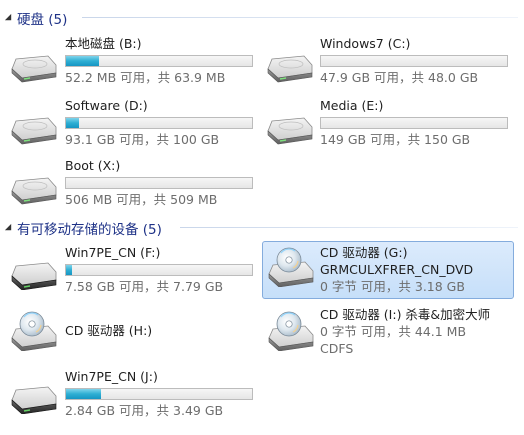  Describe the element at coordinates (352, 105) in the screenshot. I see `drive-name: Media (E:)` at that location.